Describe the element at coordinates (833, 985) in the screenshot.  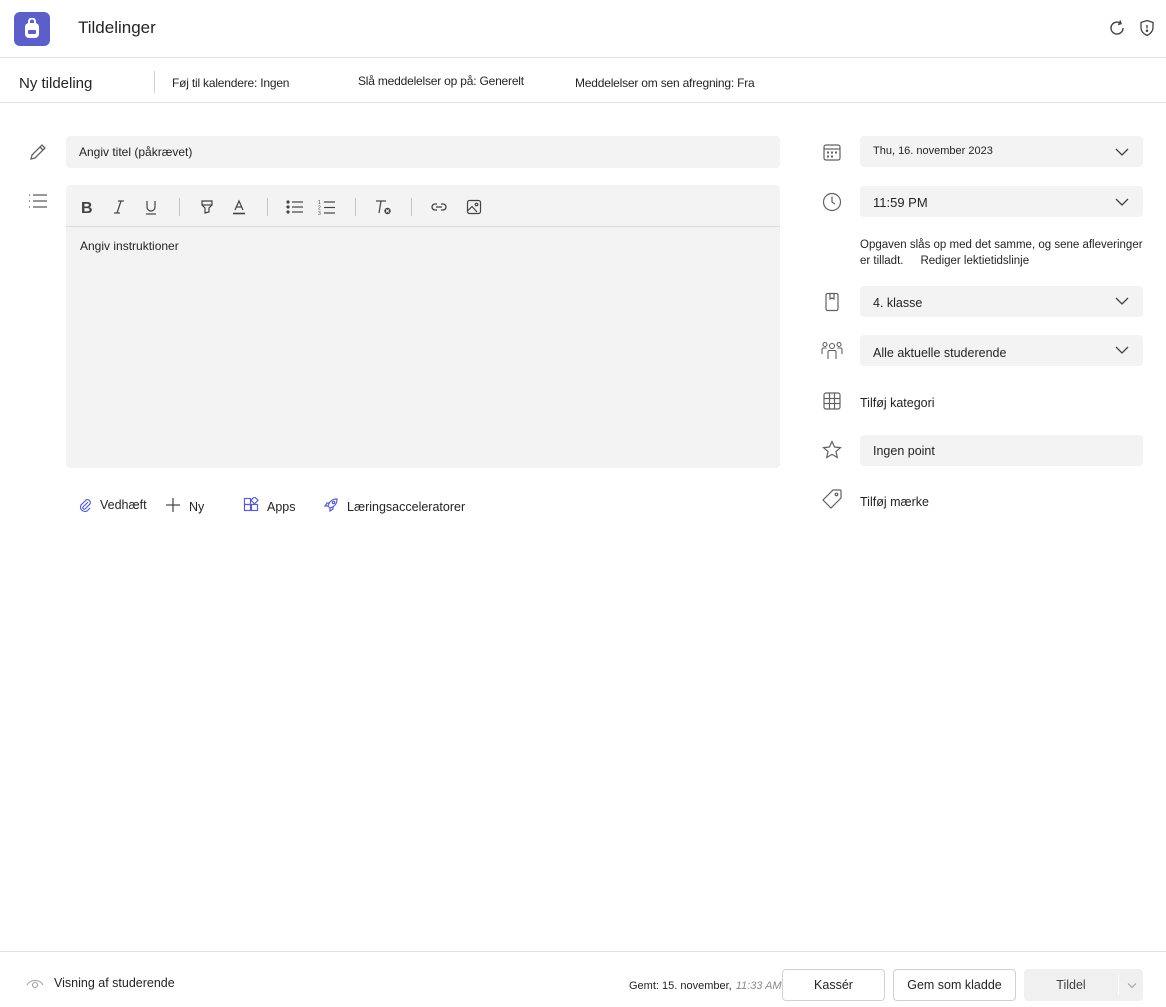
I see `discard-button: Kassér` at that location.